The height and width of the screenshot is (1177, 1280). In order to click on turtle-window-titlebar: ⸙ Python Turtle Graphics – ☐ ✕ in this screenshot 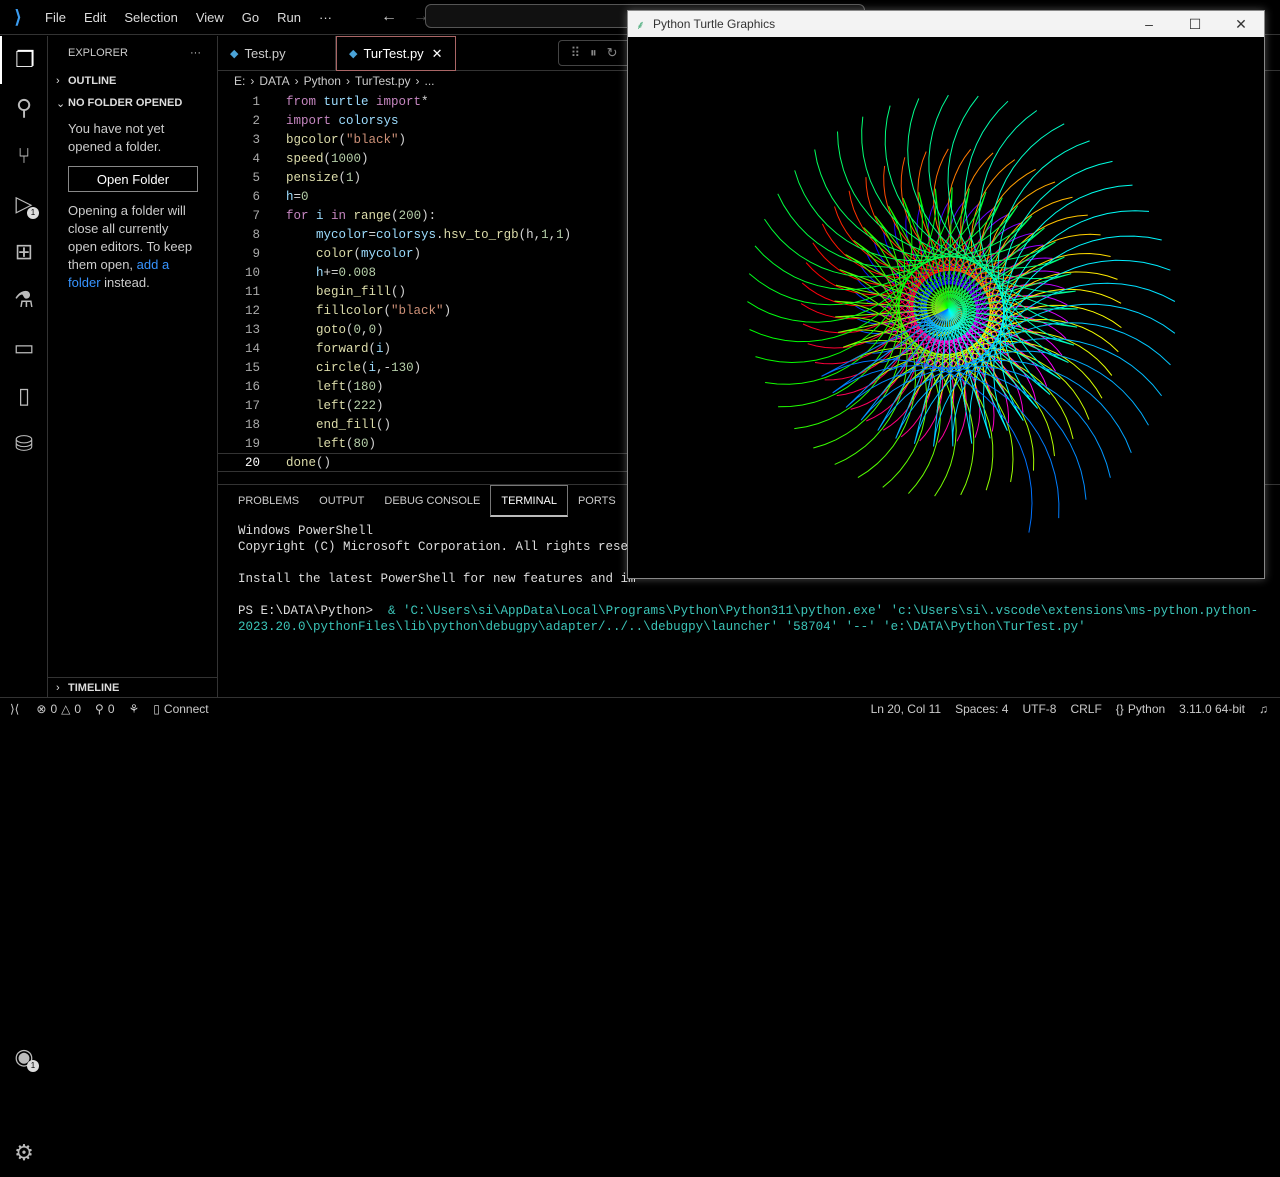, I will do `click(946, 24)`.